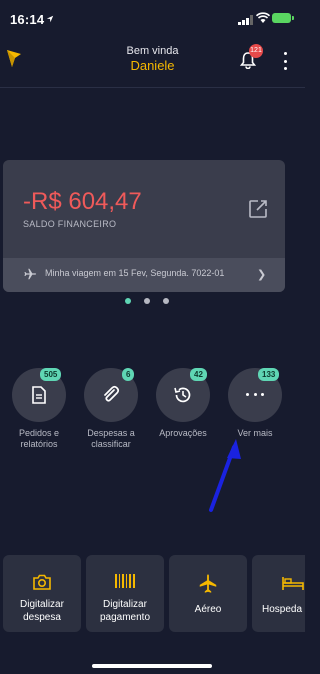 The width and height of the screenshot is (320, 674). I want to click on action-scan-payment: Digitalizar pagamento, so click(125, 593).